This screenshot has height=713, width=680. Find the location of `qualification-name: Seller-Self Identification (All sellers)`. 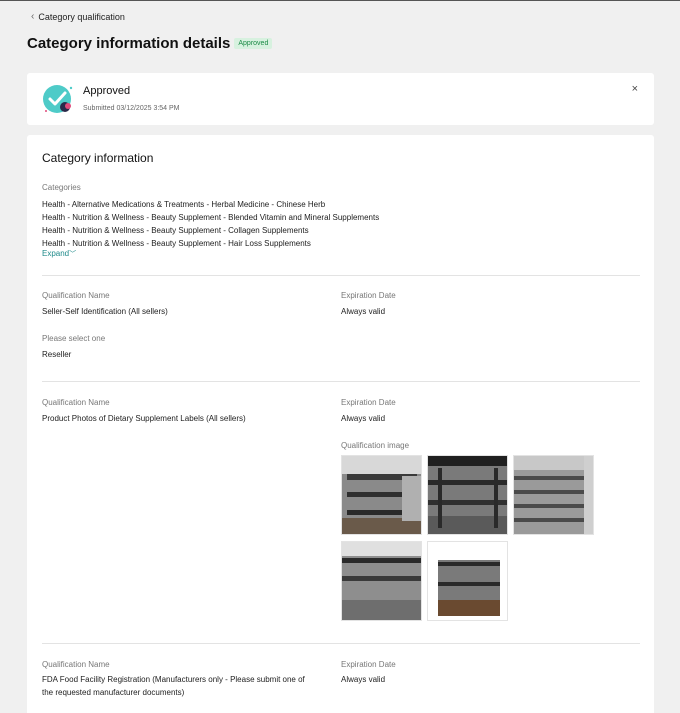

qualification-name: Seller-Self Identification (All sellers) is located at coordinates (105, 311).